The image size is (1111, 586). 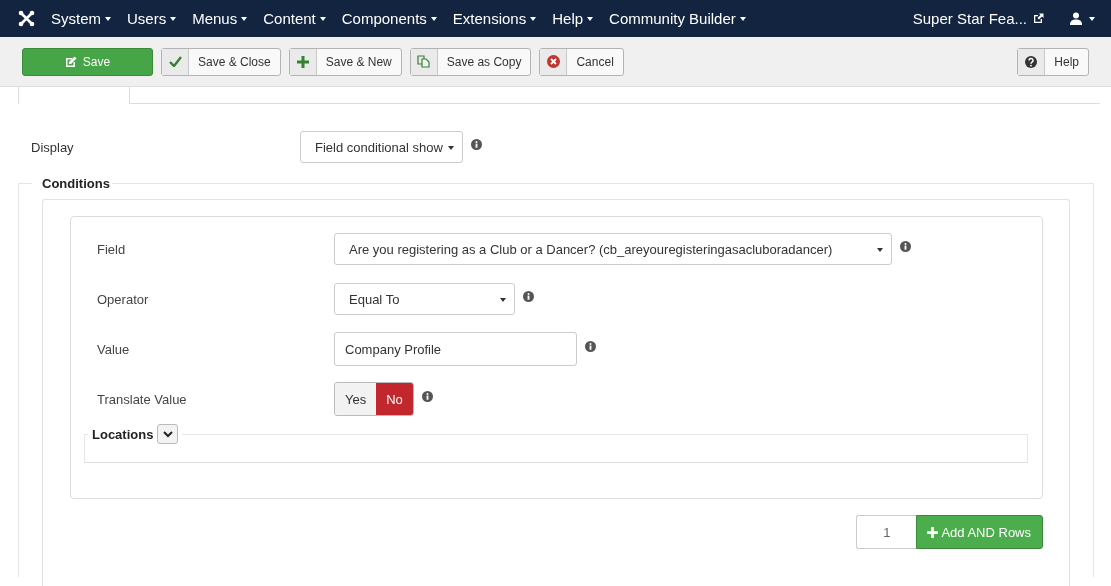 What do you see at coordinates (455, 349) in the screenshot?
I see `value-field: Company Profile` at bounding box center [455, 349].